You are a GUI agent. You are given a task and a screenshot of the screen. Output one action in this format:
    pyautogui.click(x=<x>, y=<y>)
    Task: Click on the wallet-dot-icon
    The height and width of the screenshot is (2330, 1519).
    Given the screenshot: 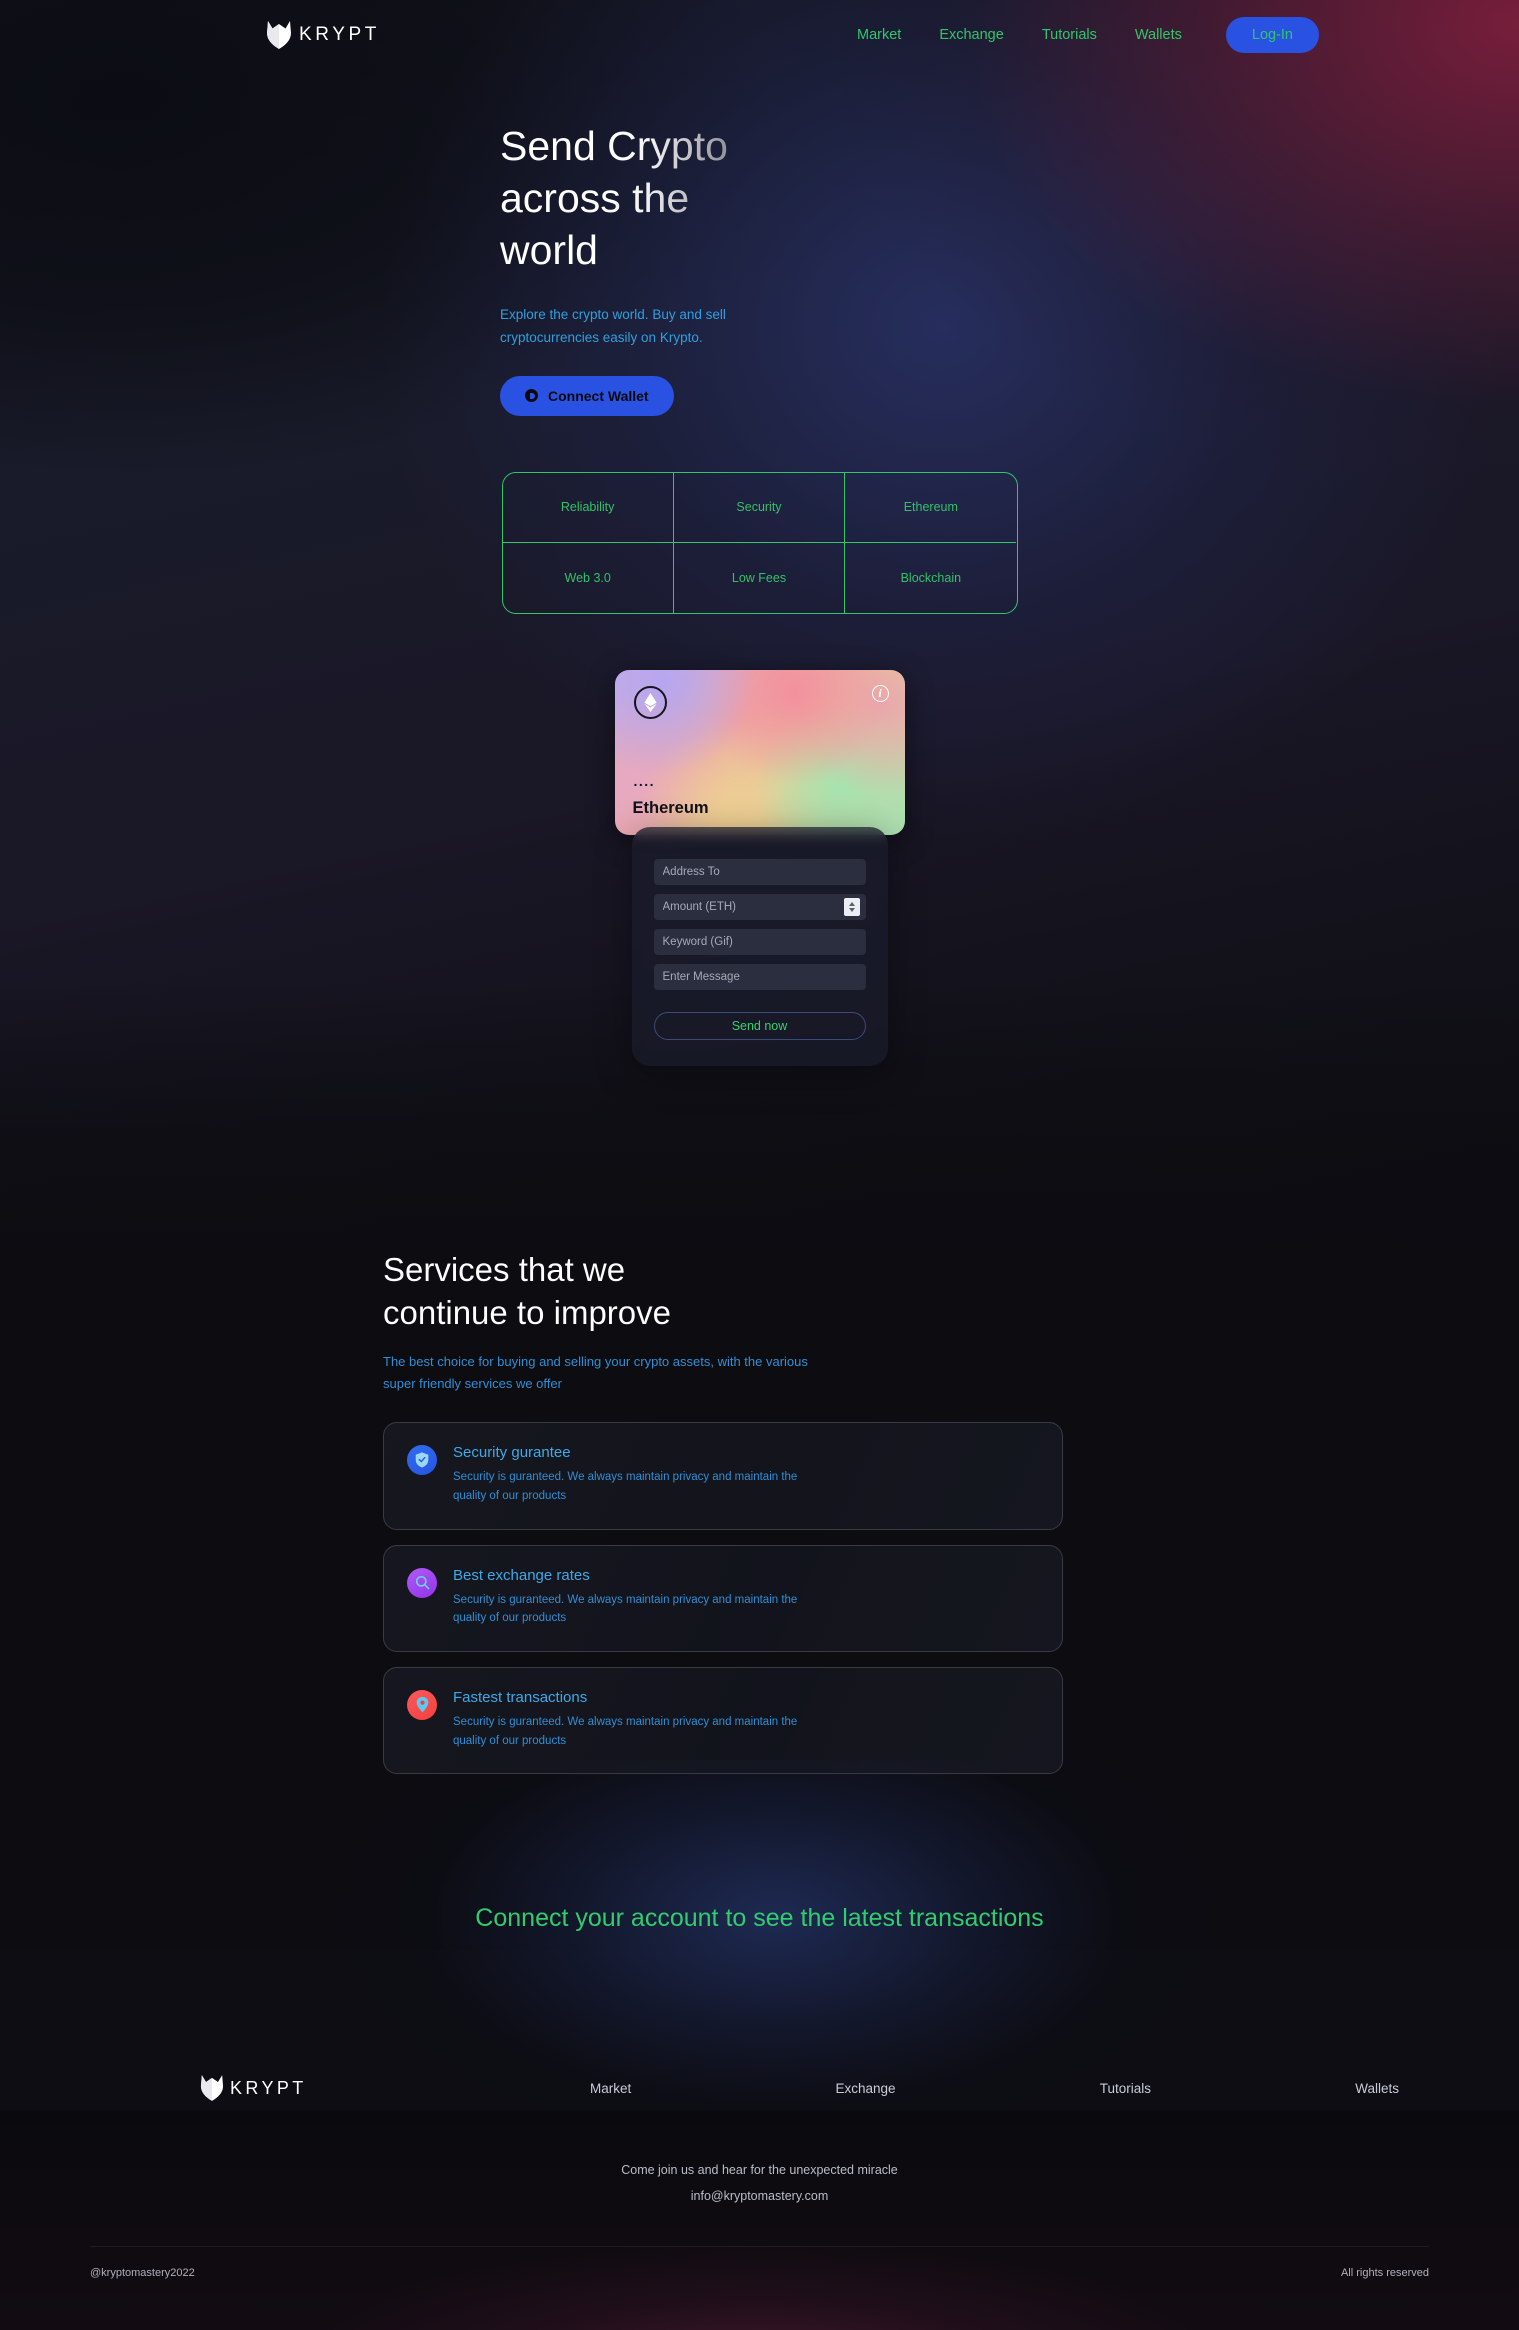 What is the action you would take?
    pyautogui.click(x=531, y=396)
    